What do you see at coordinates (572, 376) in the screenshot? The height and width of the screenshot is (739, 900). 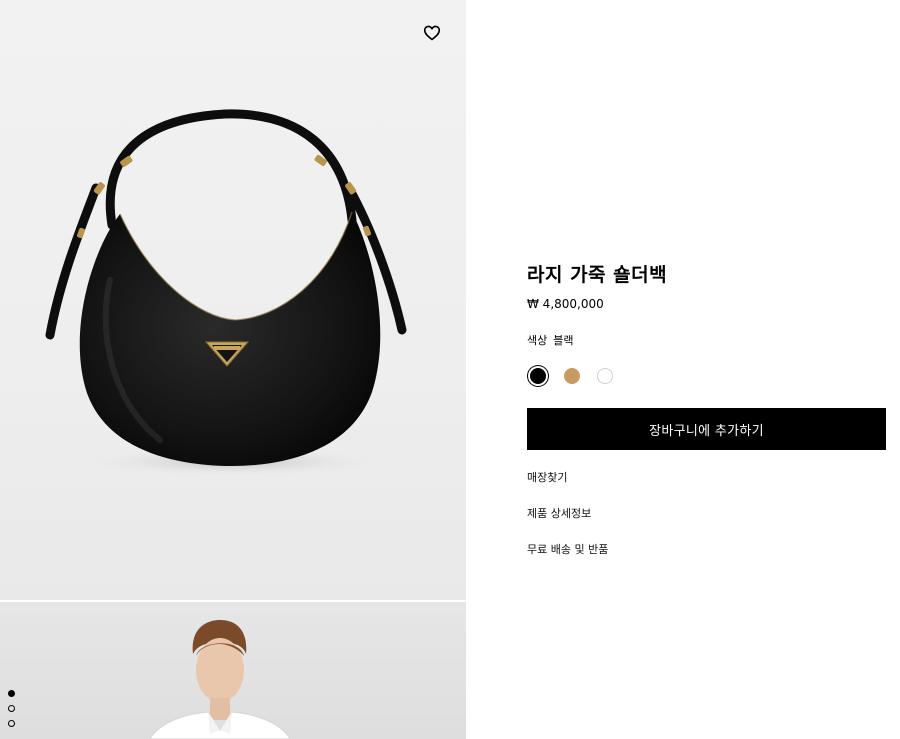 I see `swatch-tan` at bounding box center [572, 376].